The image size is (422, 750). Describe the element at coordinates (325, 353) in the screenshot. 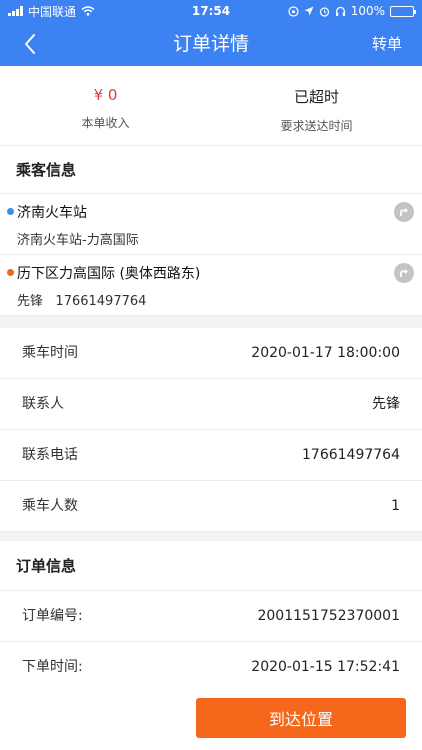

I see `row-value: 2020-01-17 18:00:00` at that location.